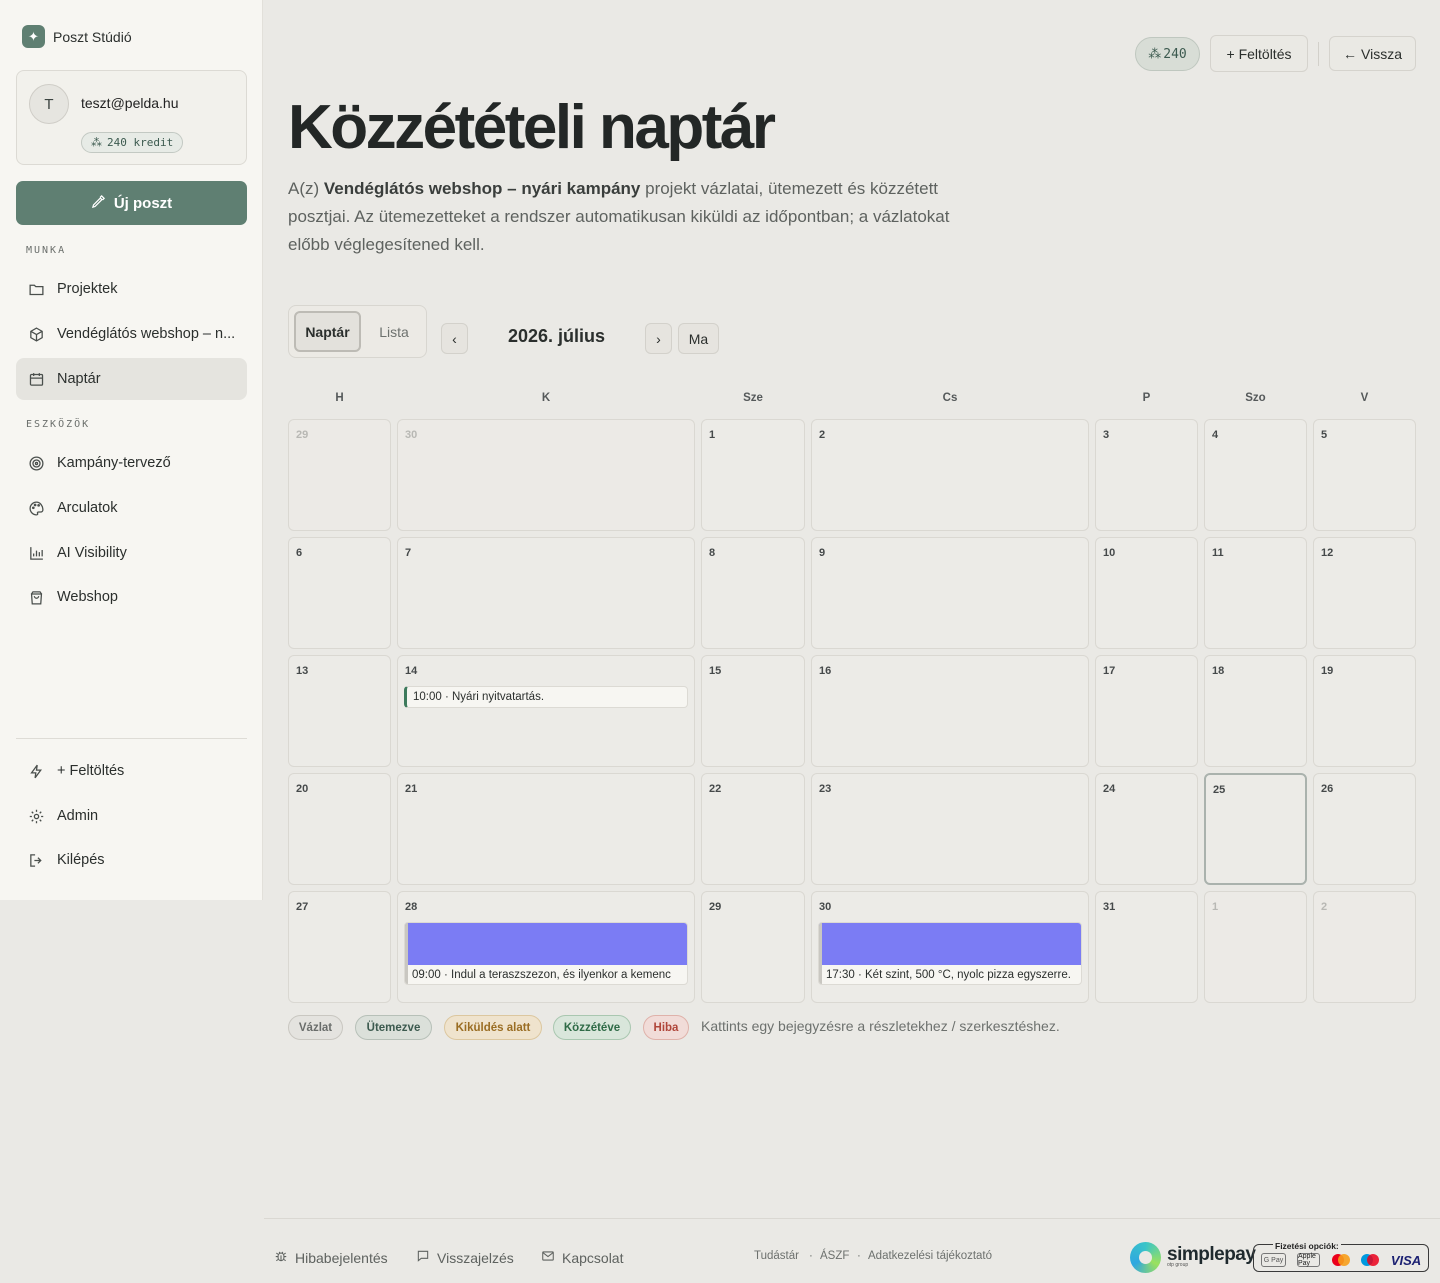 The width and height of the screenshot is (1440, 1283). What do you see at coordinates (546, 711) in the screenshot?
I see `calendar-day: 14 10:00 · Nyári nyitvatartás.` at bounding box center [546, 711].